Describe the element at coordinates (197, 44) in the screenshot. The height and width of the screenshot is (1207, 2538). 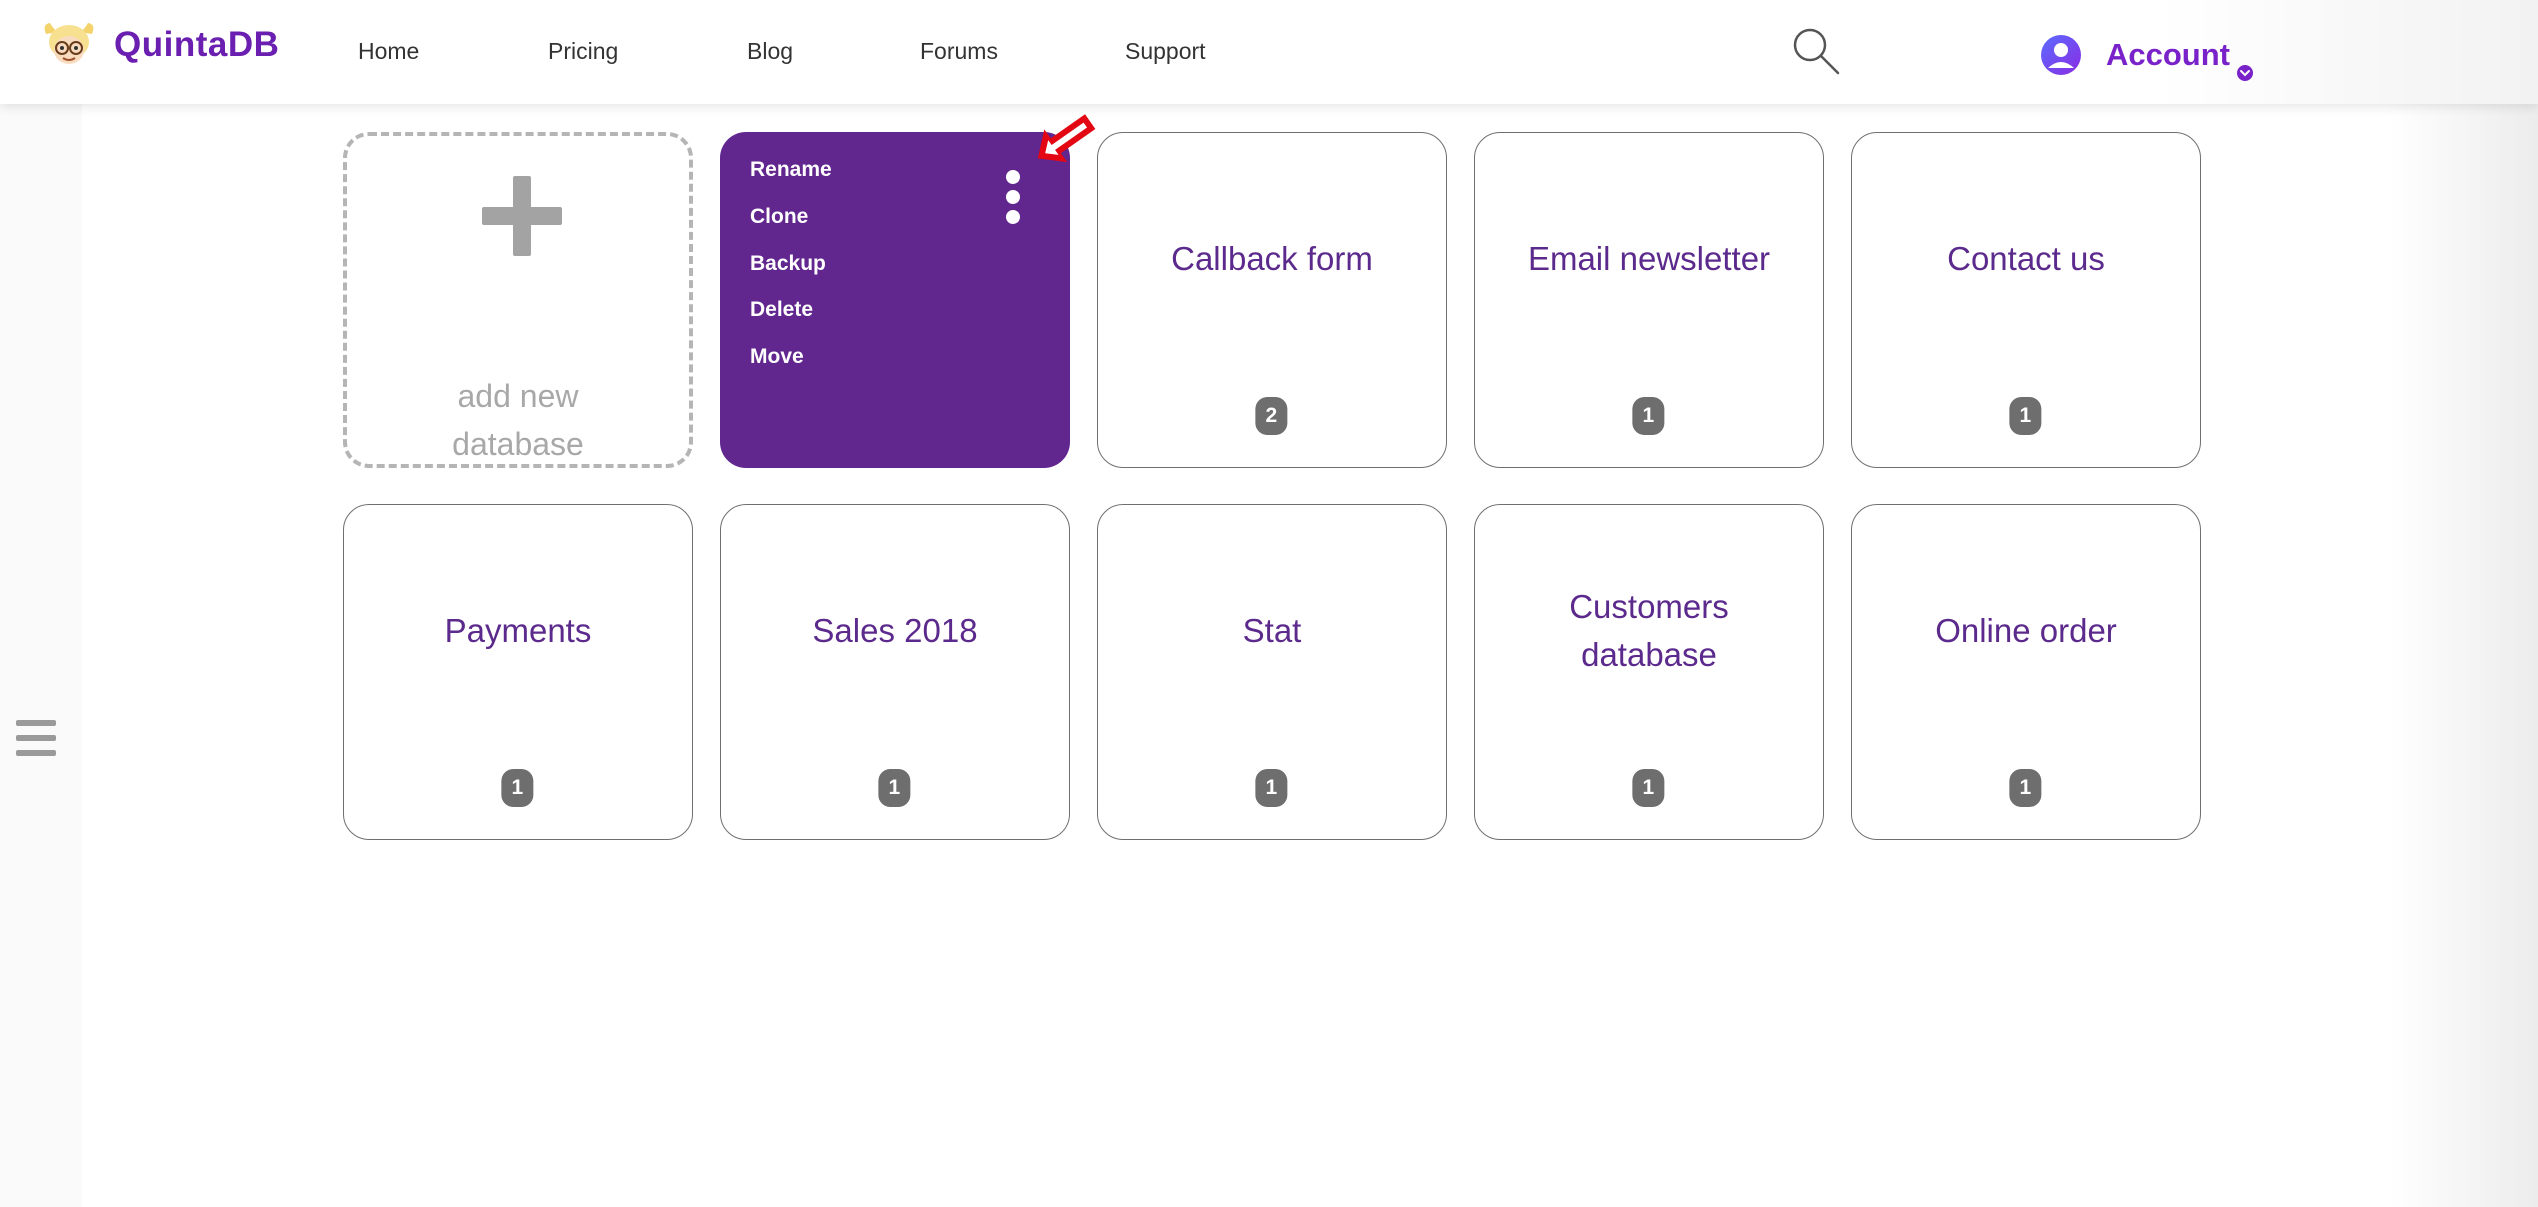
I see `logo-text: QuintaDB` at that location.